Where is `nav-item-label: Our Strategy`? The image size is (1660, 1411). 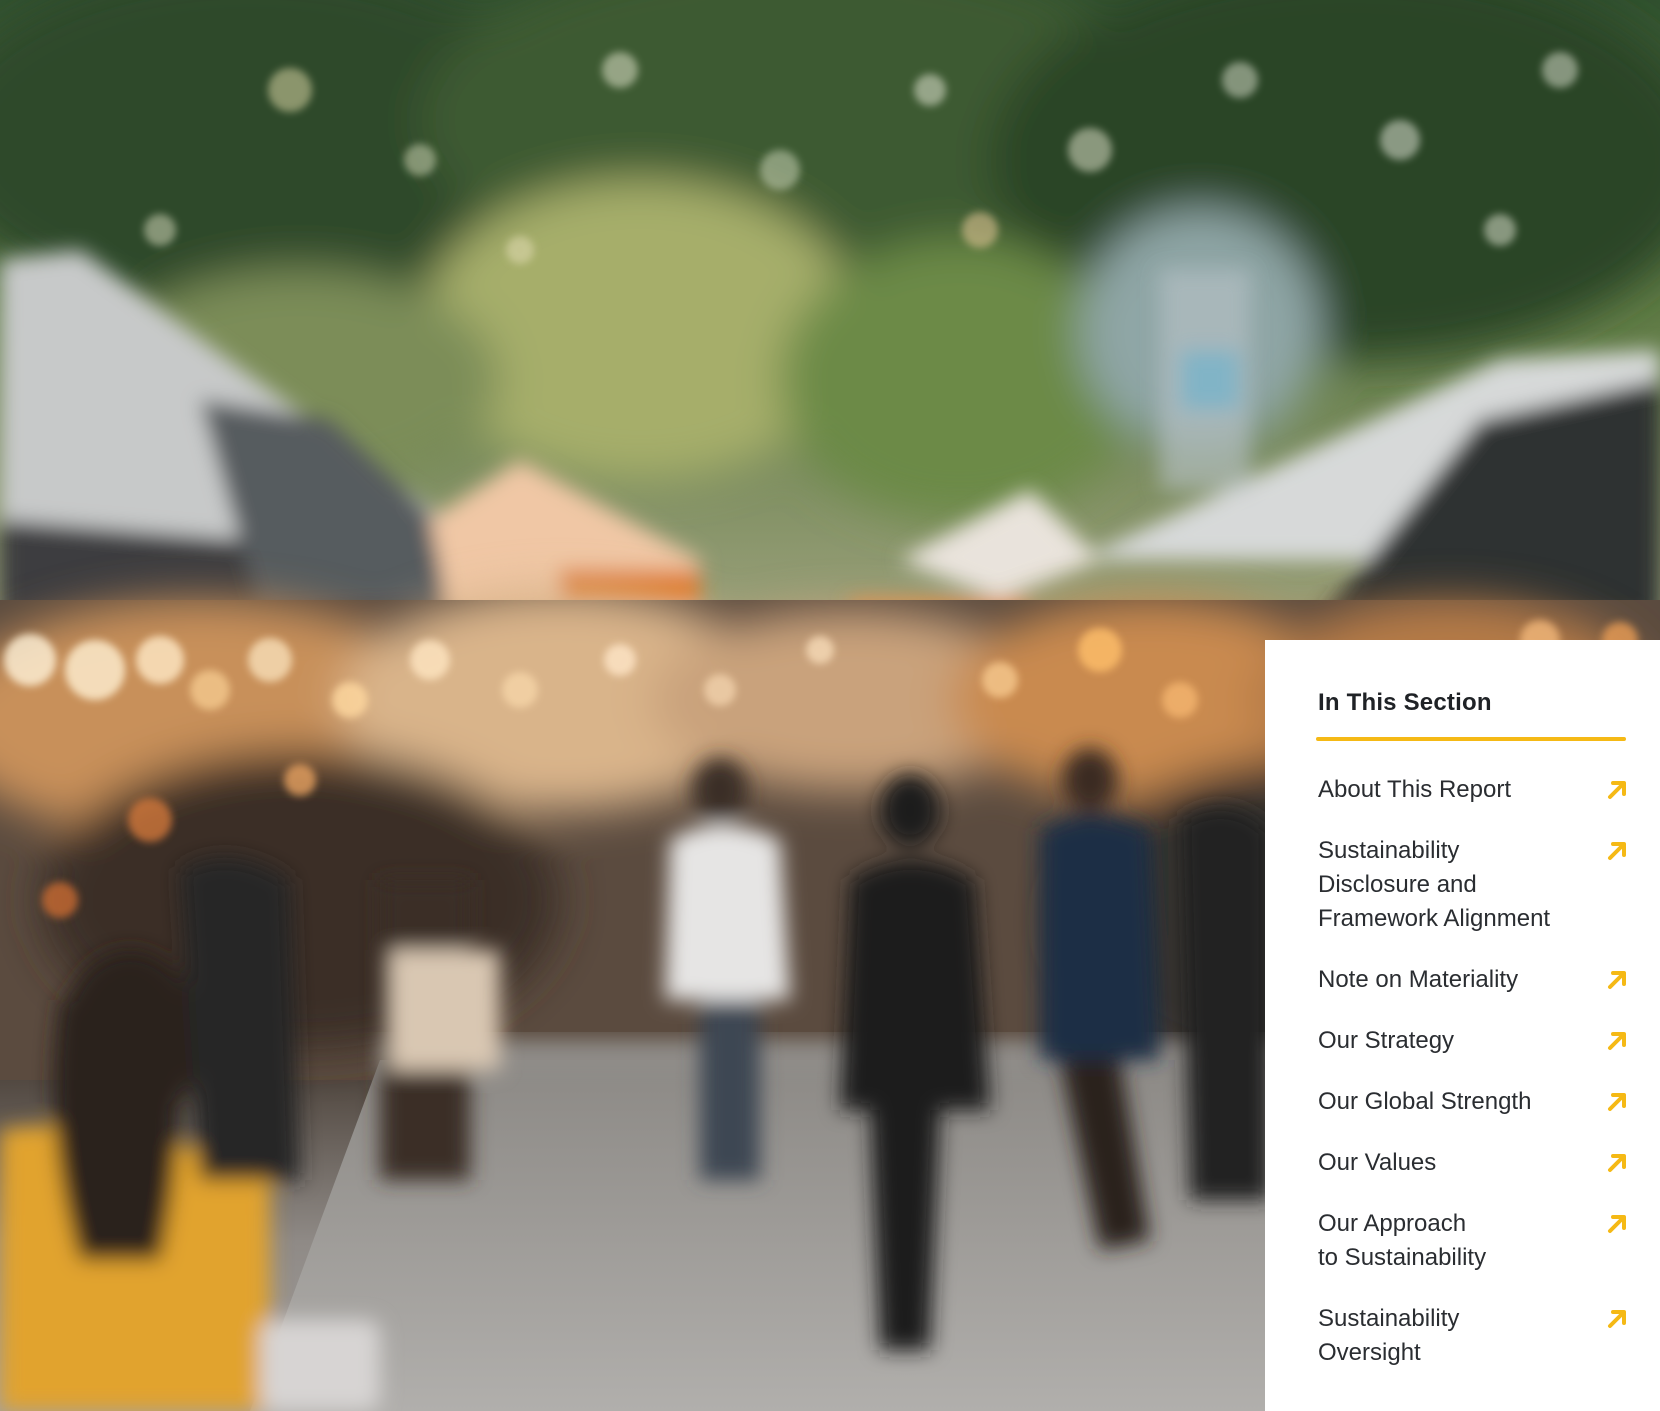 nav-item-label: Our Strategy is located at coordinates (1386, 1041).